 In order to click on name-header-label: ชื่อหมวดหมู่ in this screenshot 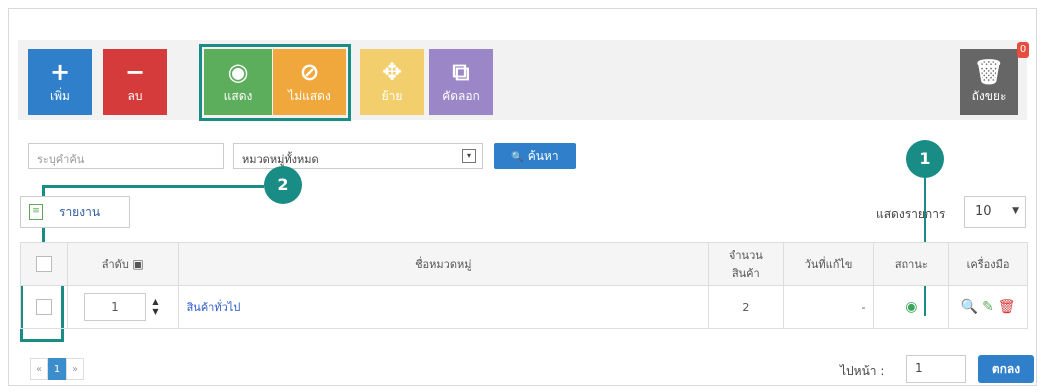, I will do `click(443, 264)`.